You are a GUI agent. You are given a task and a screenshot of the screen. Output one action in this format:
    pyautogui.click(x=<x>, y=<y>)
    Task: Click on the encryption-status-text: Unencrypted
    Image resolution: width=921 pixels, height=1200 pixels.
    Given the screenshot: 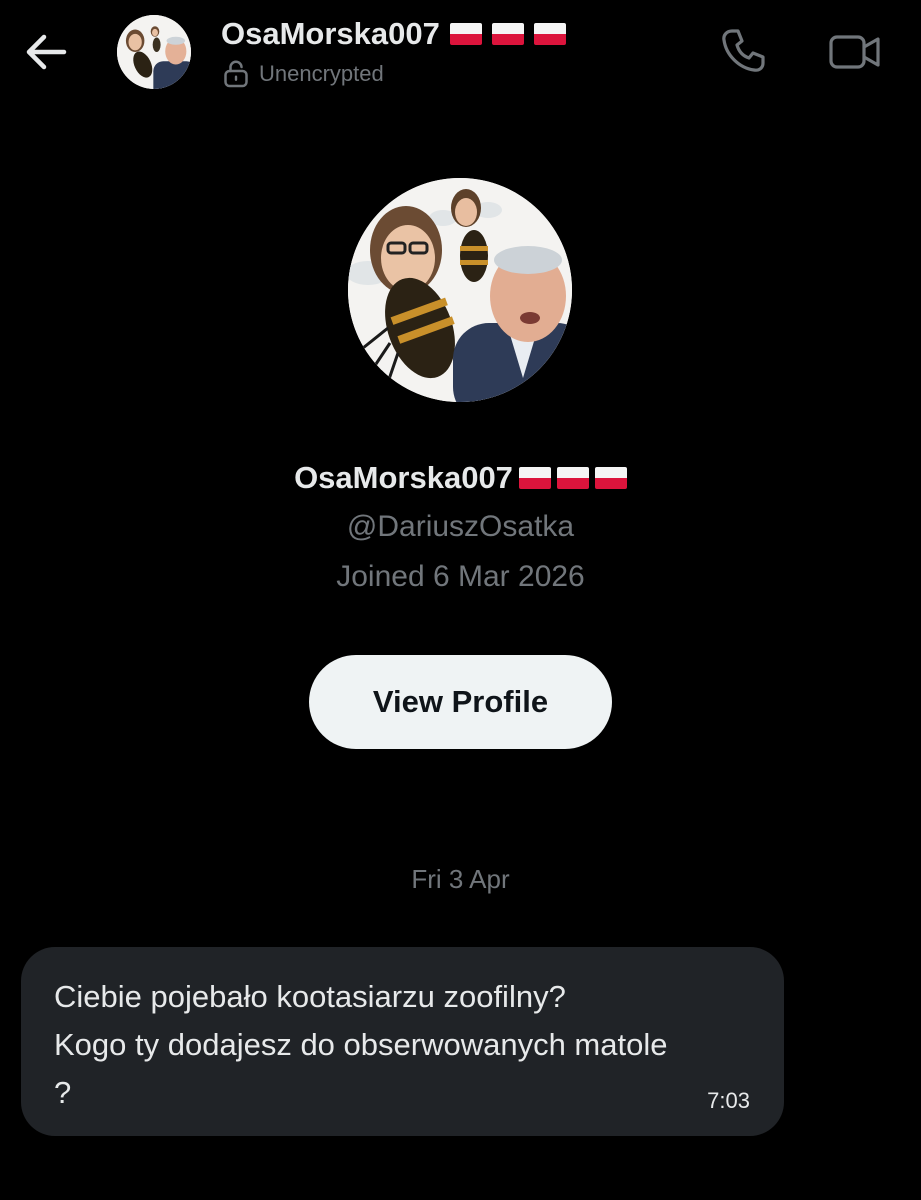 What is the action you would take?
    pyautogui.click(x=321, y=73)
    